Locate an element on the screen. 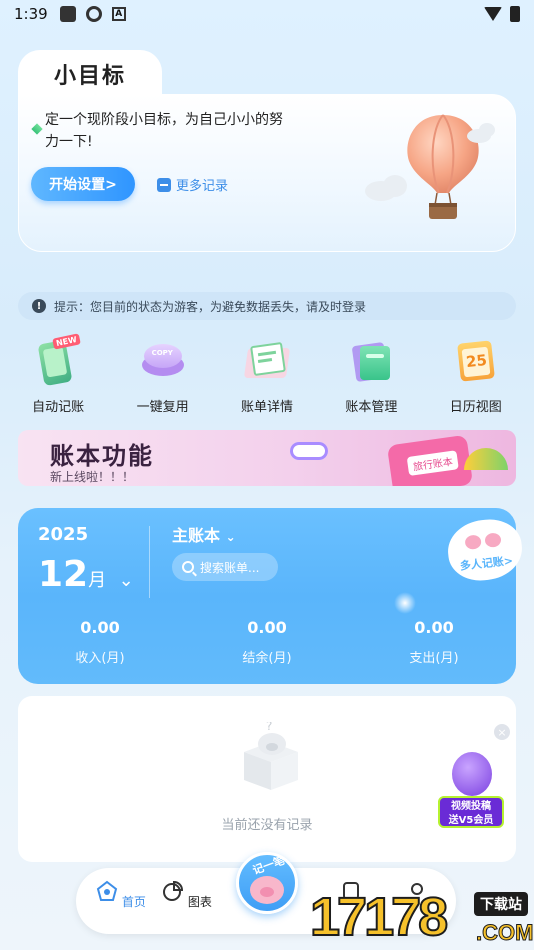 This screenshot has height=950, width=534. site-watermark: 17178 下载站 .COM is located at coordinates (420, 917).